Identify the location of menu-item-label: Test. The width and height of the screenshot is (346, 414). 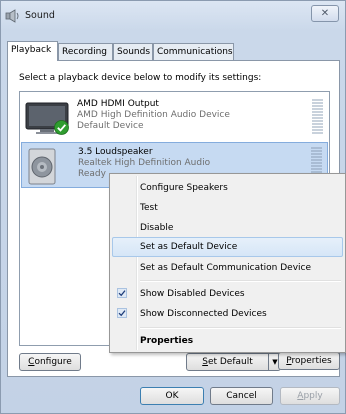
(149, 208).